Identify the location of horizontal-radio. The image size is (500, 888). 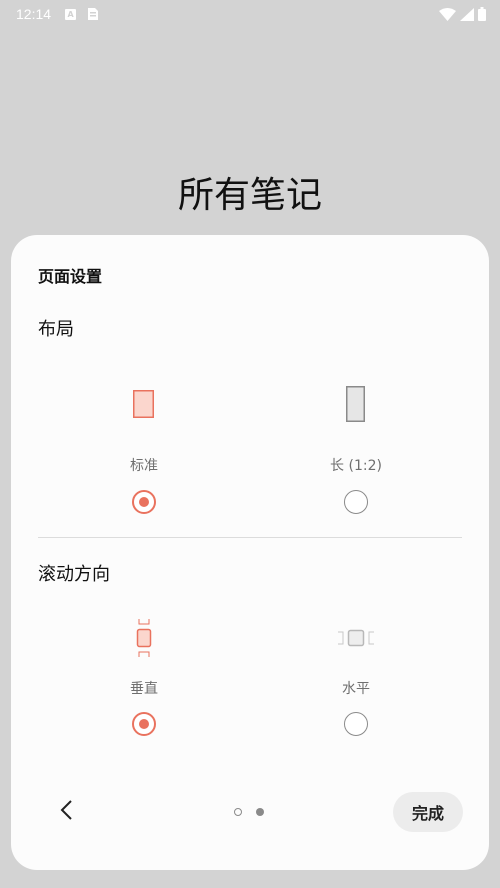
(356, 724).